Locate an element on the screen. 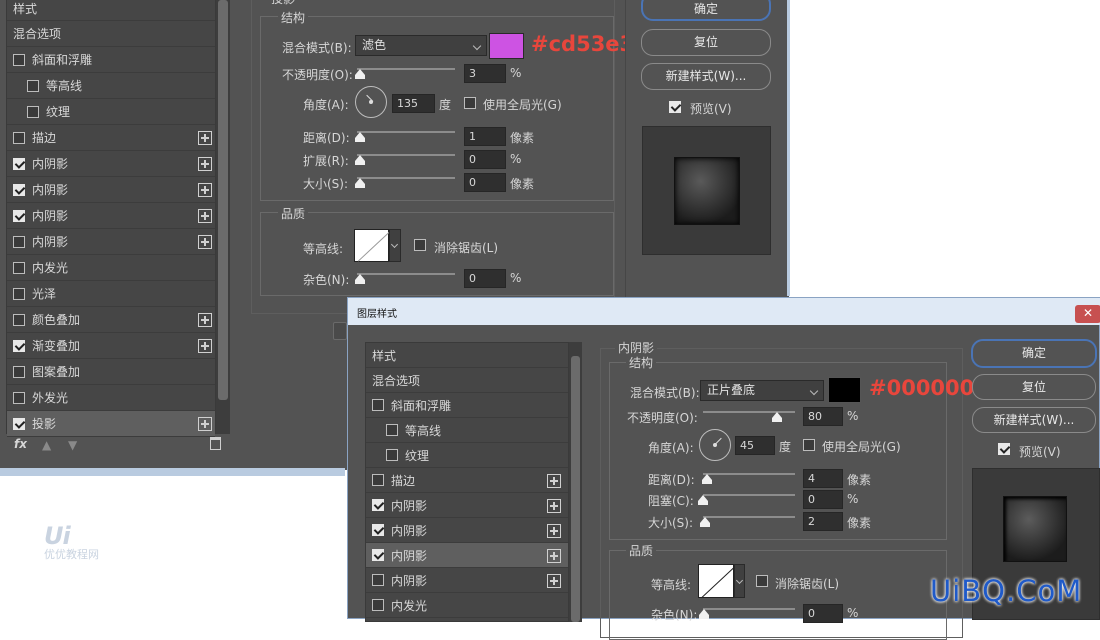  move-down-icon: ▼ is located at coordinates (72, 445).